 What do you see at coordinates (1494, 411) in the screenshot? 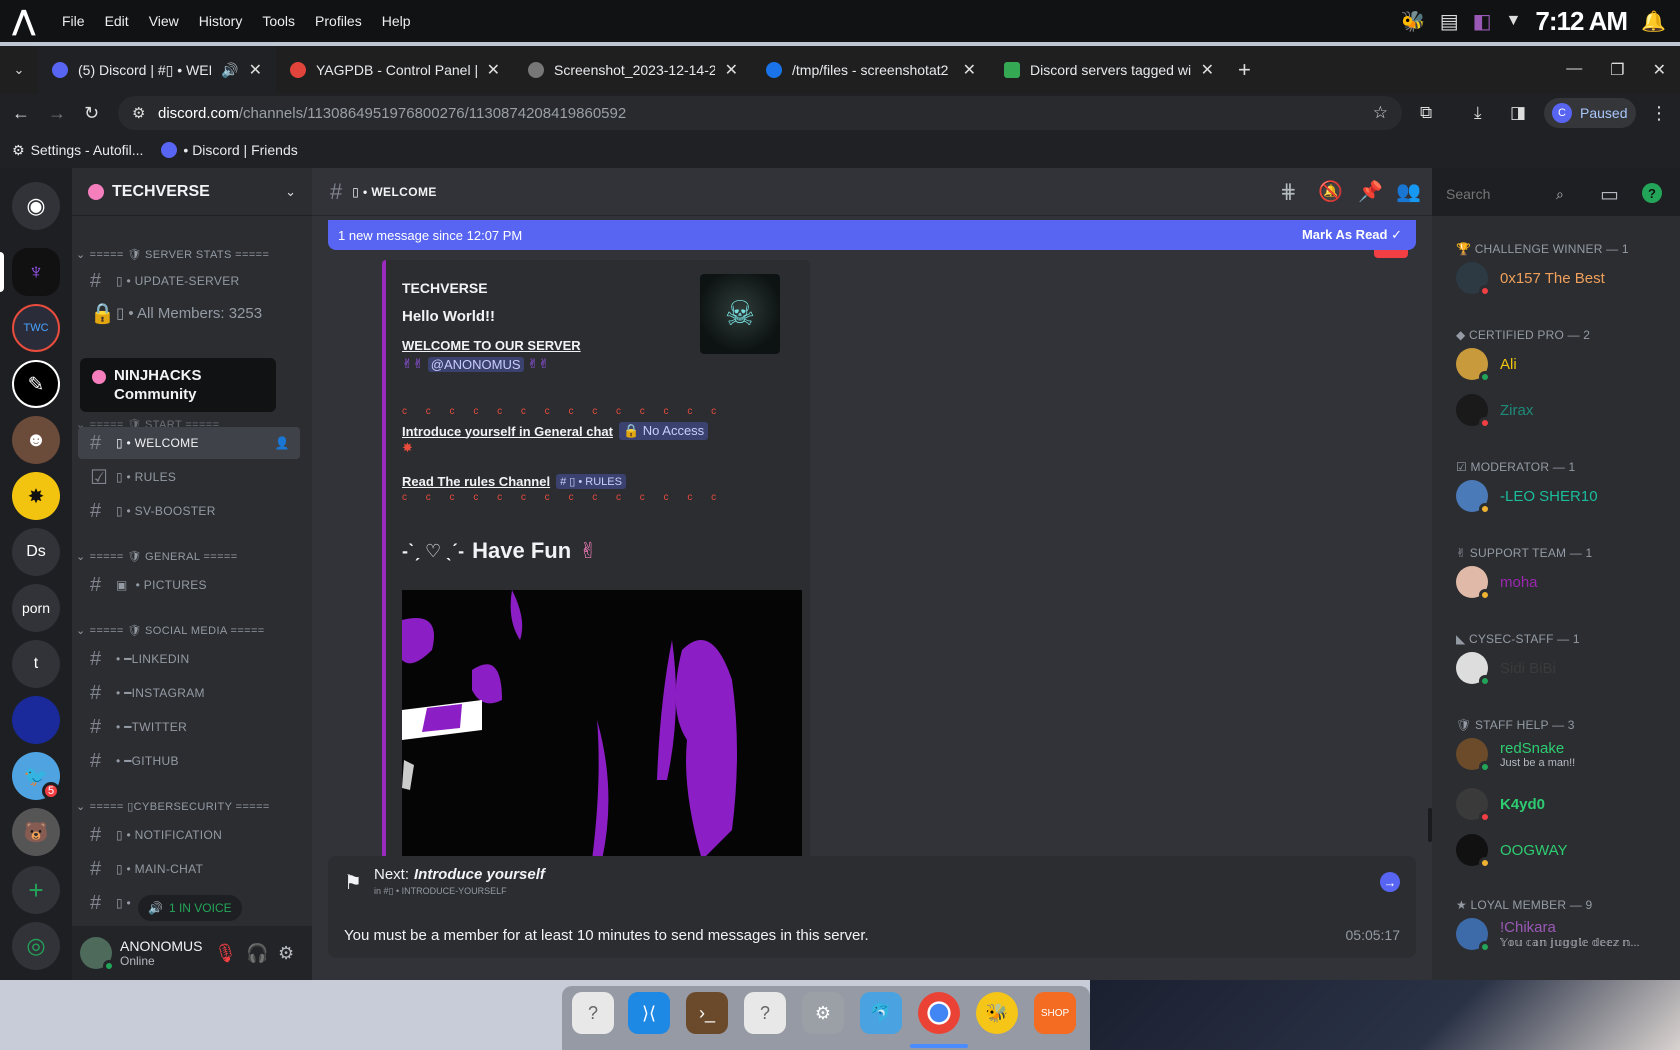
I see `member-item: Zirax` at bounding box center [1494, 411].